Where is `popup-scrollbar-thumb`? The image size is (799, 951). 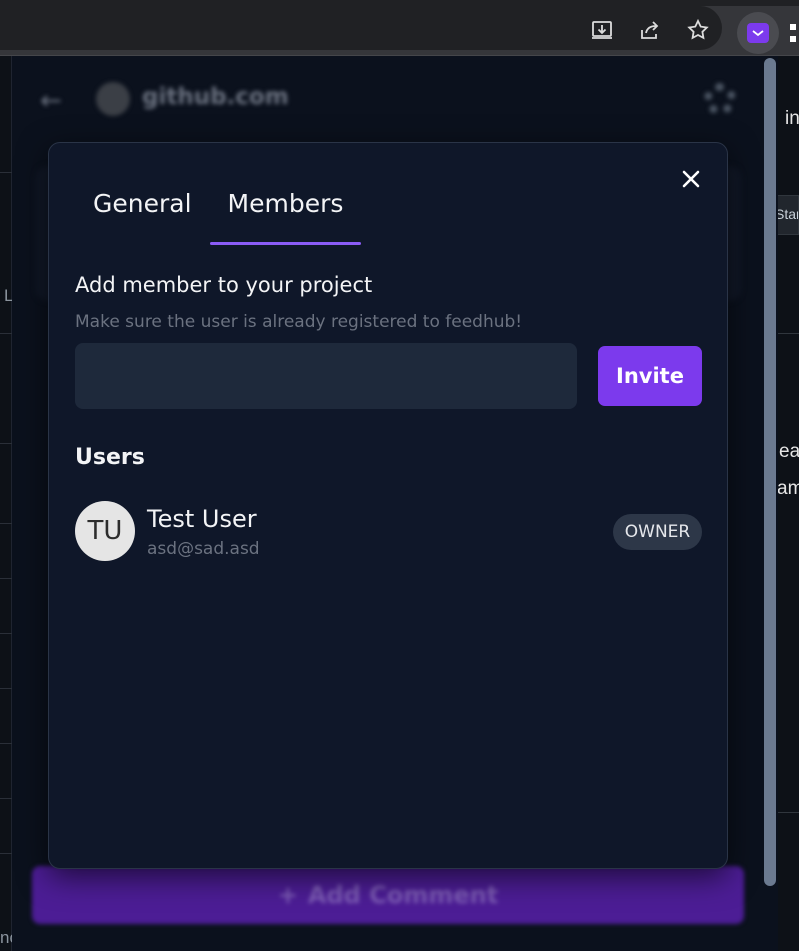 popup-scrollbar-thumb is located at coordinates (770, 472).